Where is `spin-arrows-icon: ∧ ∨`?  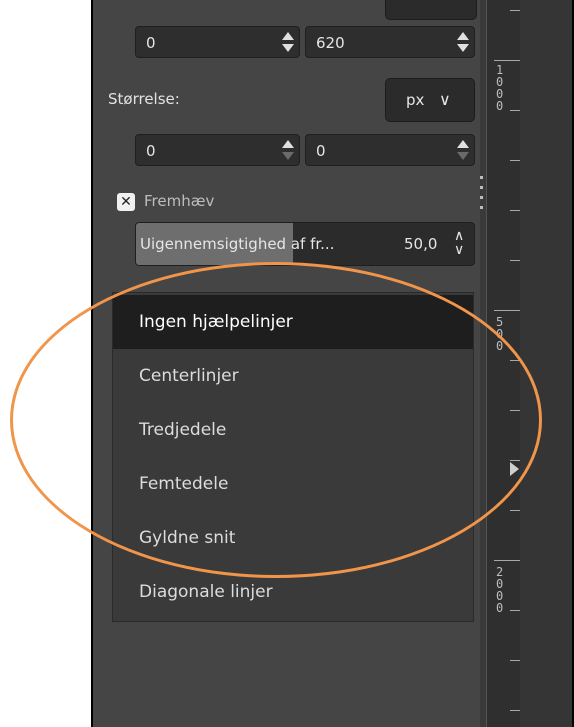
spin-arrows-icon: ∧ ∨ is located at coordinates (459, 243).